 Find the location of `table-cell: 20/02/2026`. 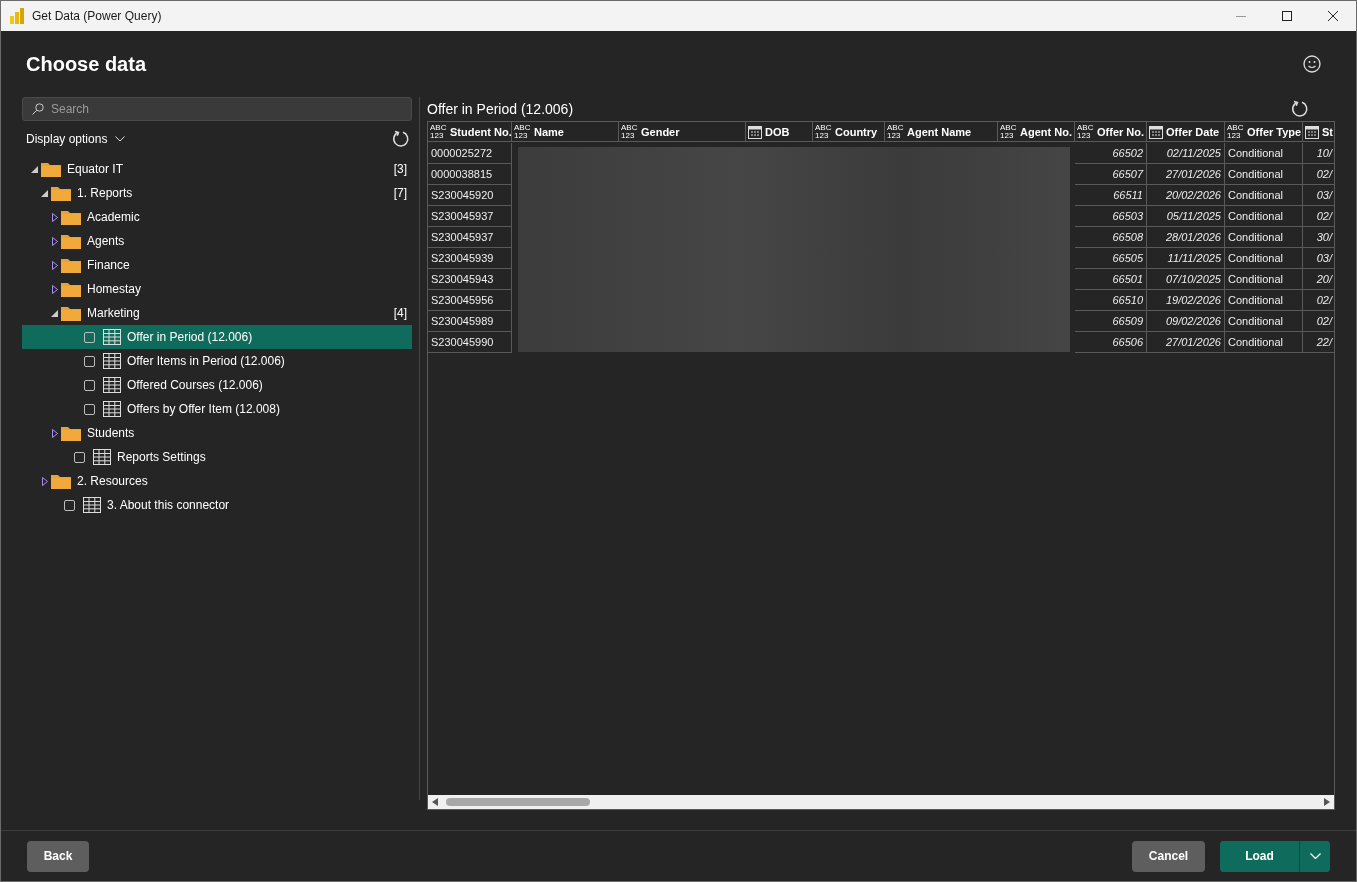

table-cell: 20/02/2026 is located at coordinates (1186, 195).